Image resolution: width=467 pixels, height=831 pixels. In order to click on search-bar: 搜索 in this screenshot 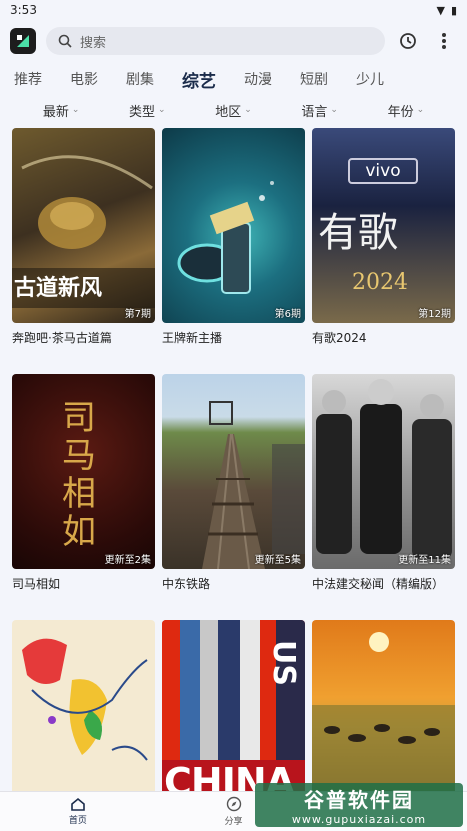, I will do `click(215, 41)`.